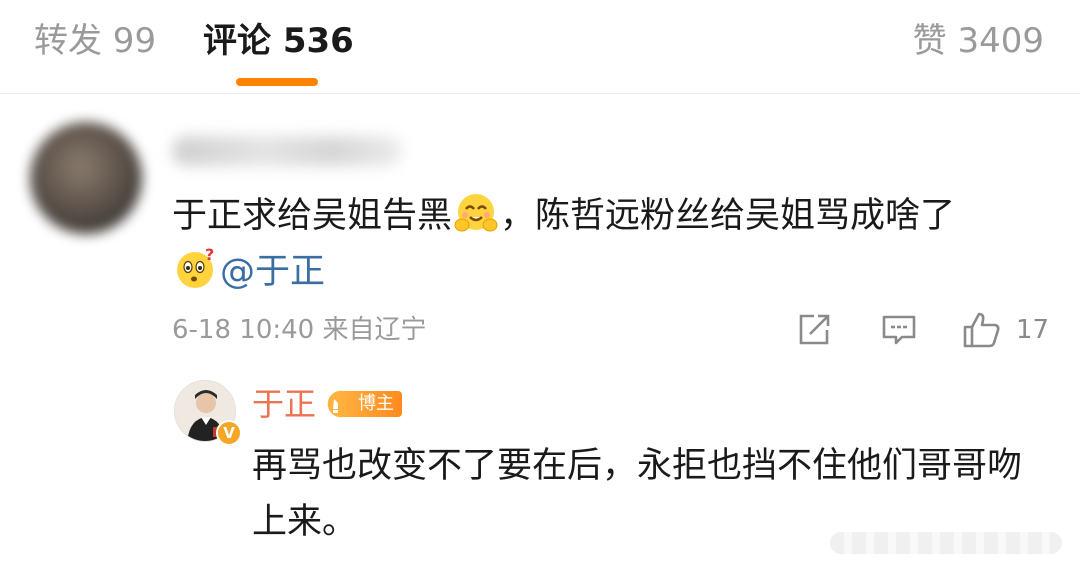 This screenshot has width=1080, height=567. I want to click on username-blurred, so click(287, 151).